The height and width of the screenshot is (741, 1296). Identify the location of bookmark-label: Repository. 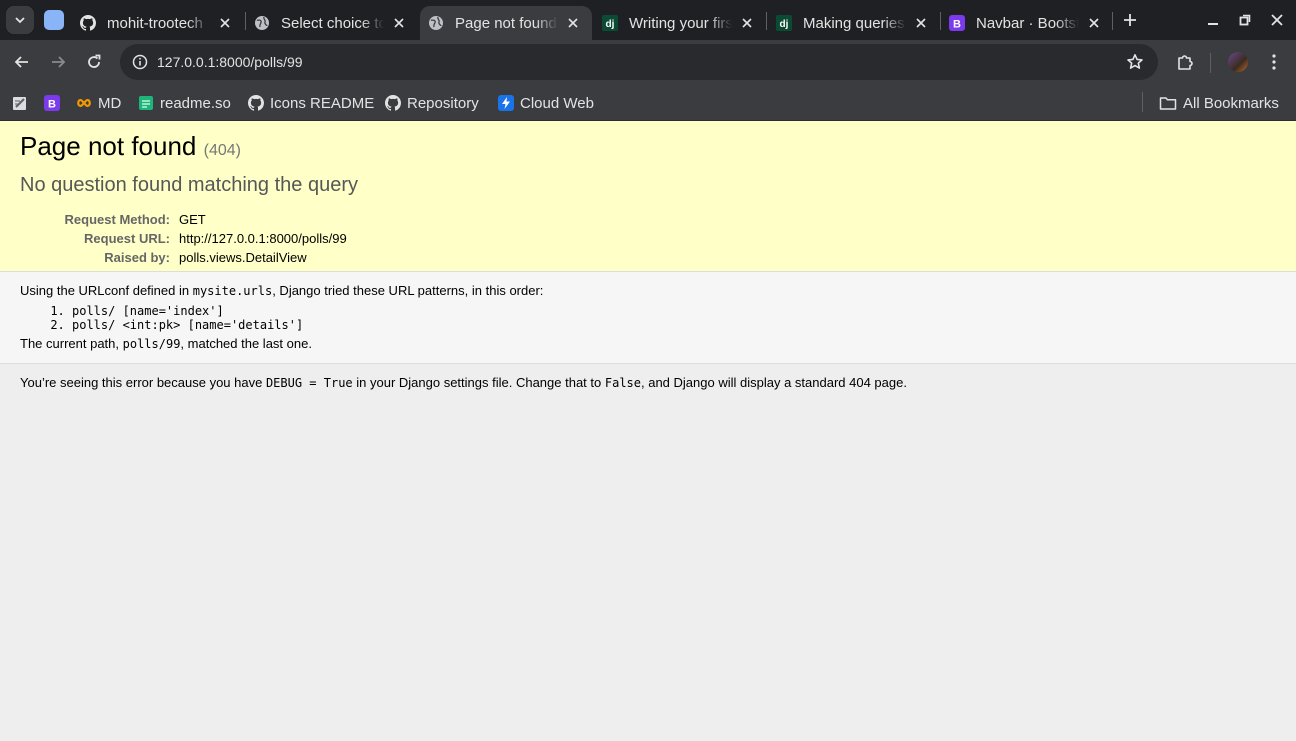
(443, 103).